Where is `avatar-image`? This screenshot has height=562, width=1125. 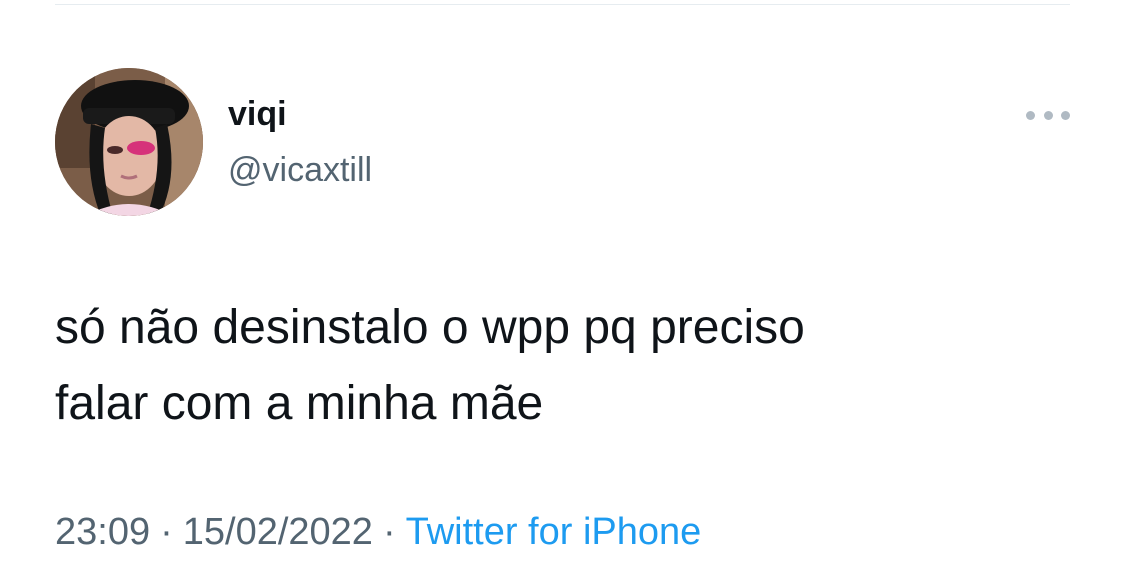
avatar-image is located at coordinates (129, 142).